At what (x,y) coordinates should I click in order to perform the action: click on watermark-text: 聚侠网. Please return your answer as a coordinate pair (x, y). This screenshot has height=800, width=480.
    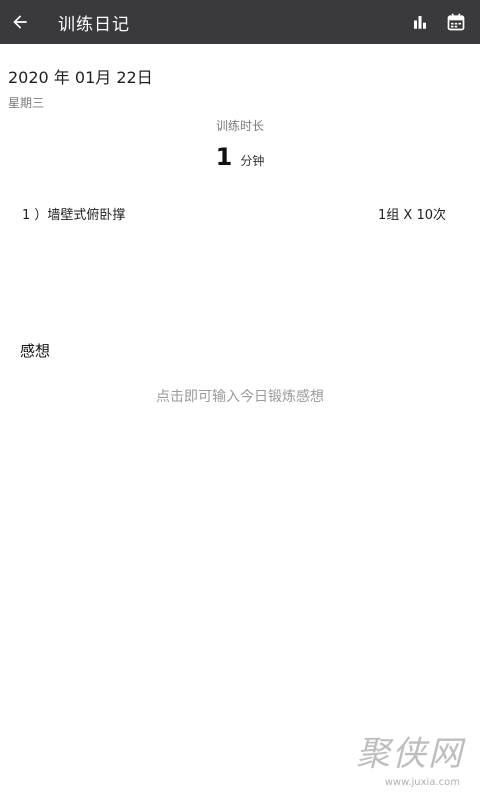
    Looking at the image, I should click on (410, 754).